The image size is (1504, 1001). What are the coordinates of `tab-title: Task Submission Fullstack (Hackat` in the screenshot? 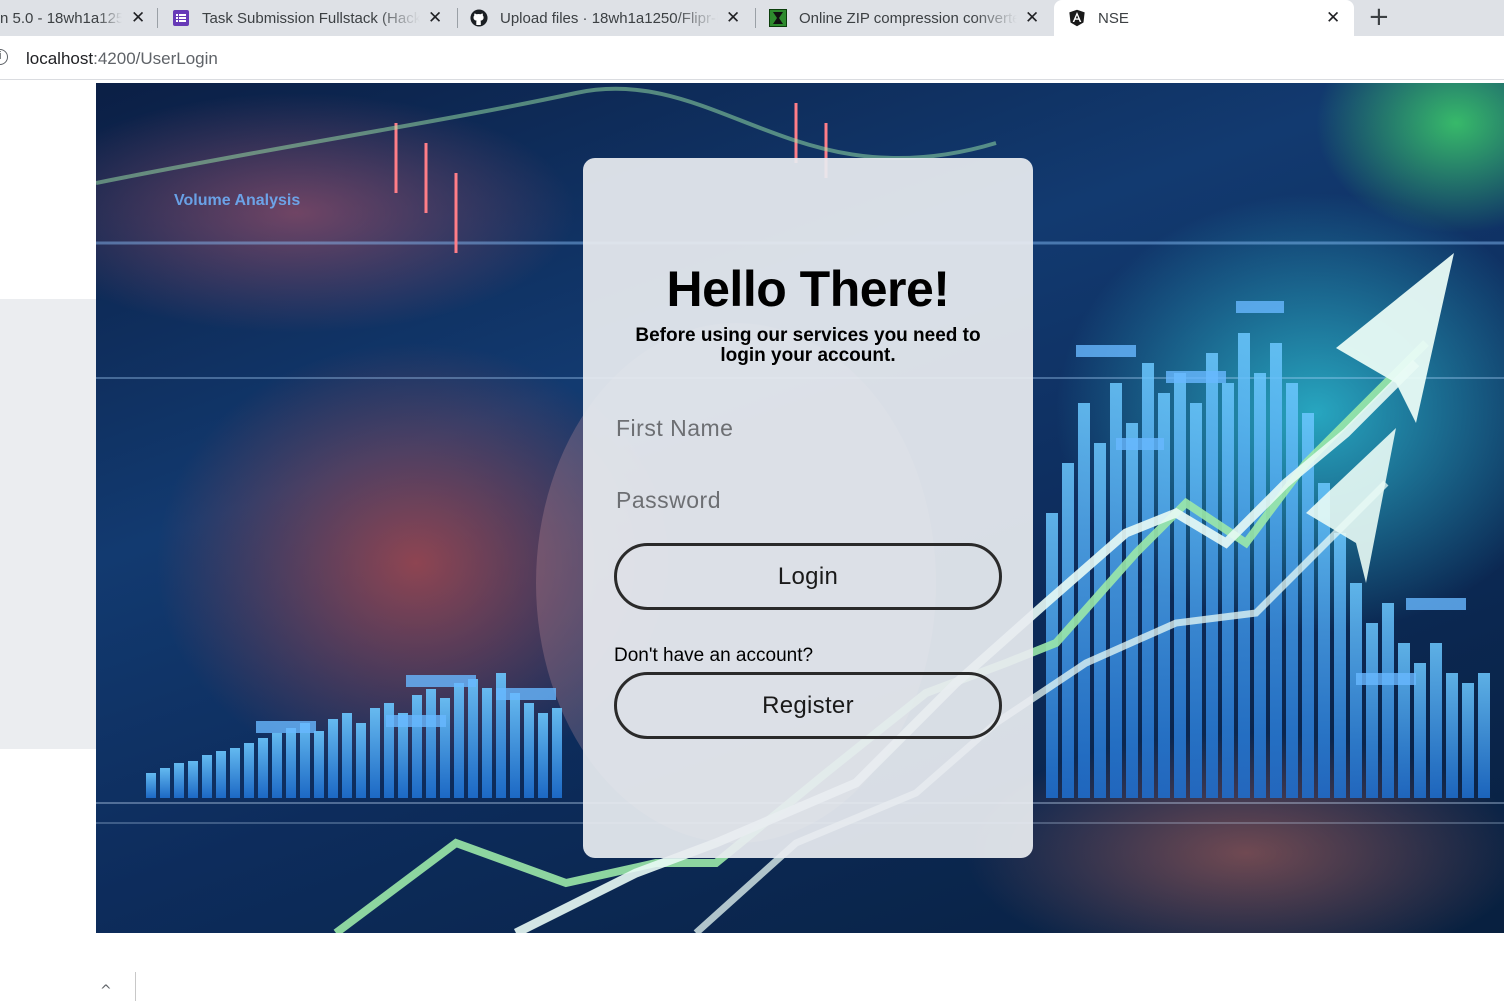 It's located at (311, 18).